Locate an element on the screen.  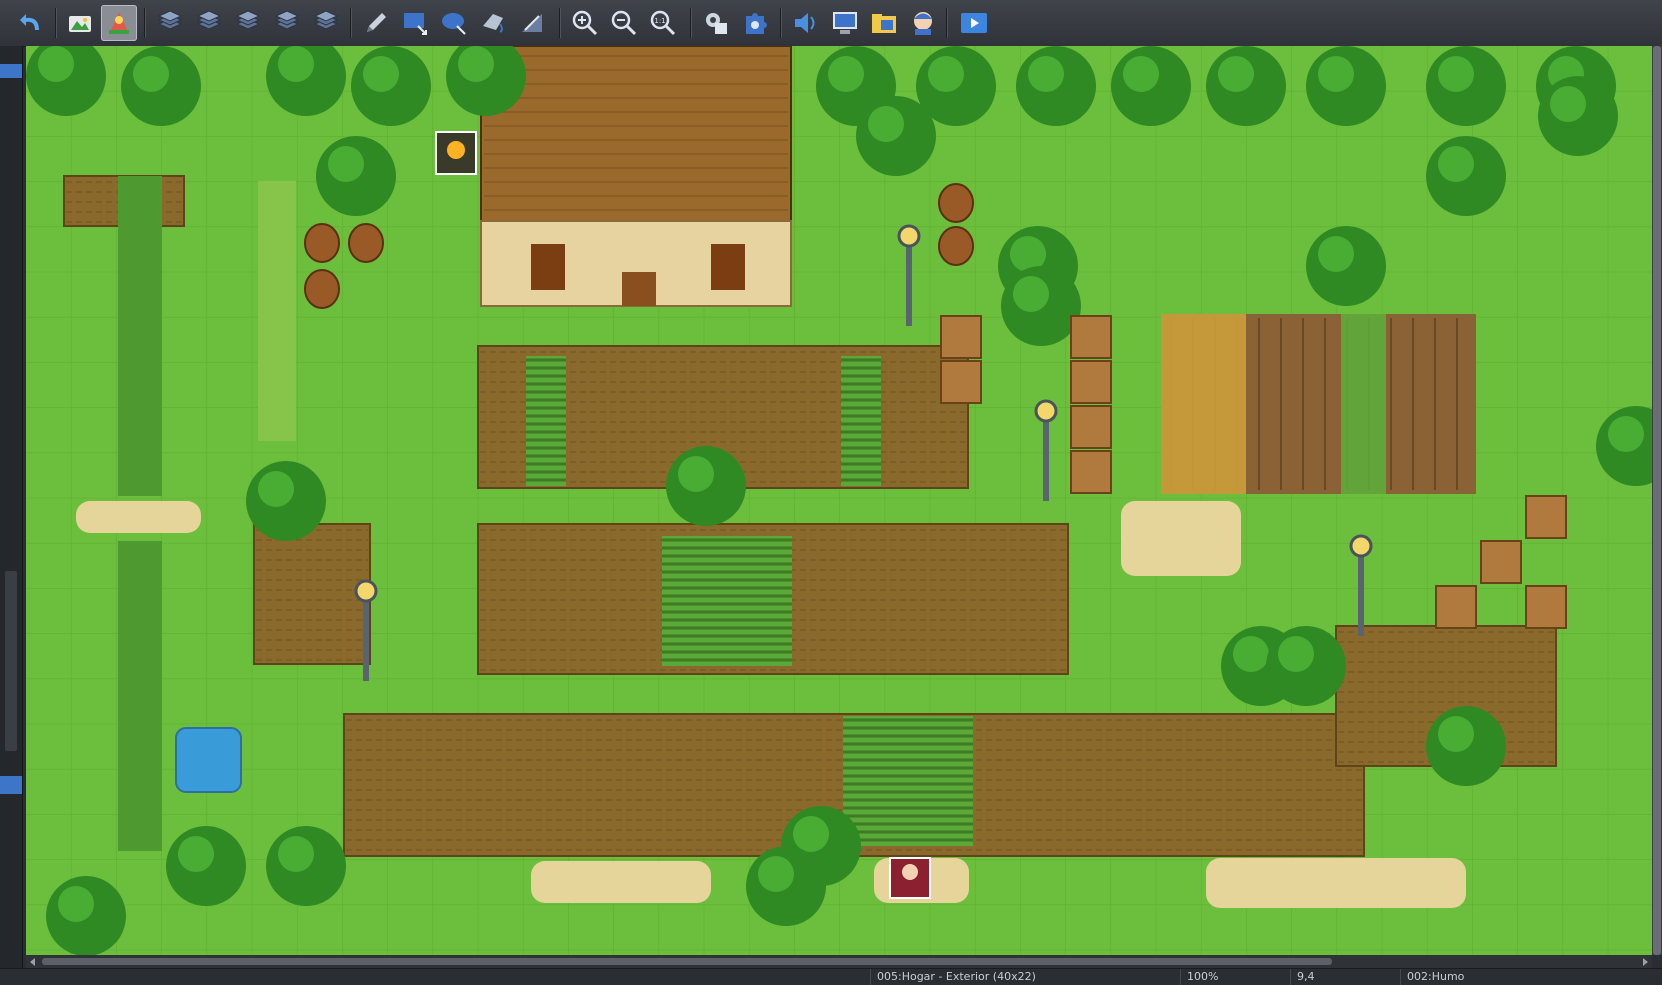
plugin-puzzle-icon is located at coordinates (756, 23).